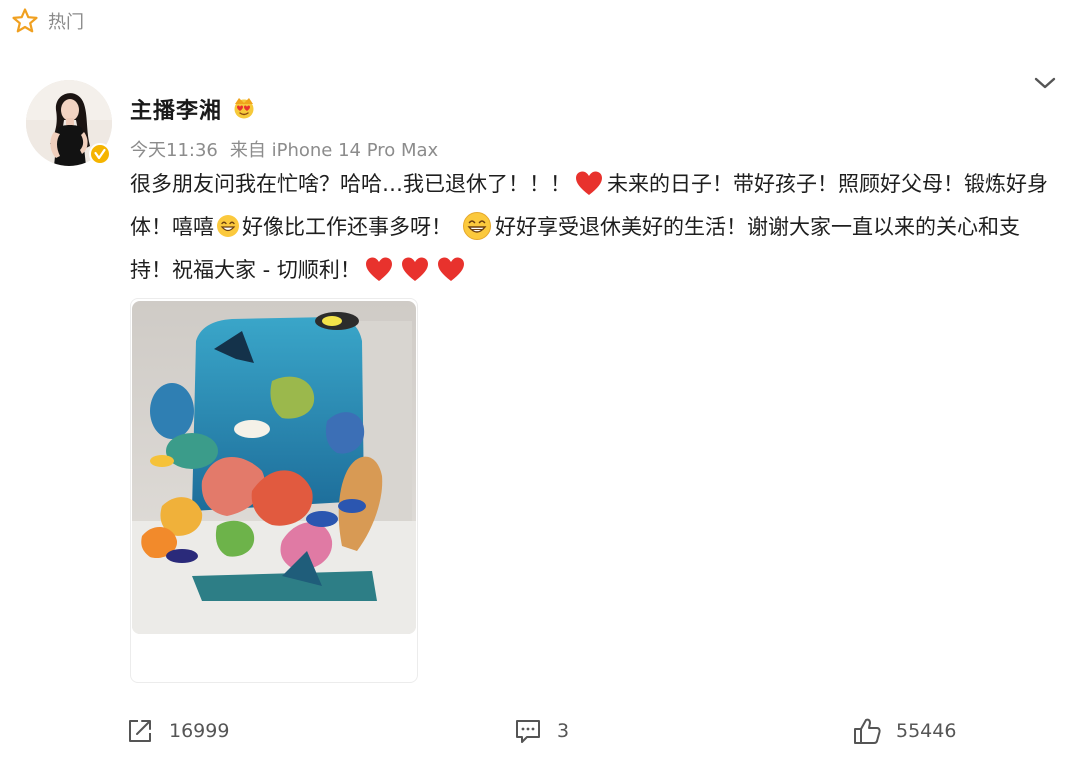 This screenshot has height=763, width=1080. Describe the element at coordinates (347, 227) in the screenshot. I see `post-text-part3: 好像比工作还事多呀！` at that location.